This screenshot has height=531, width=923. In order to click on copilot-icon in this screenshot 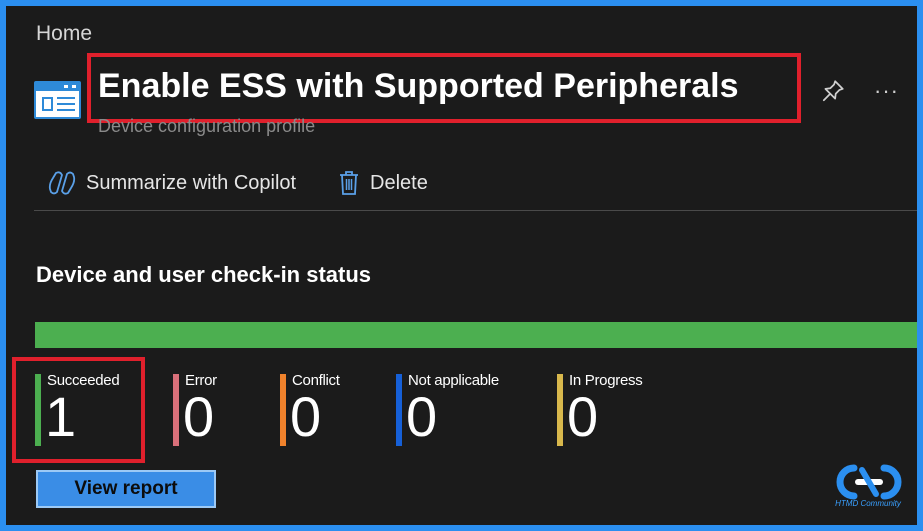, I will do `click(62, 183)`.